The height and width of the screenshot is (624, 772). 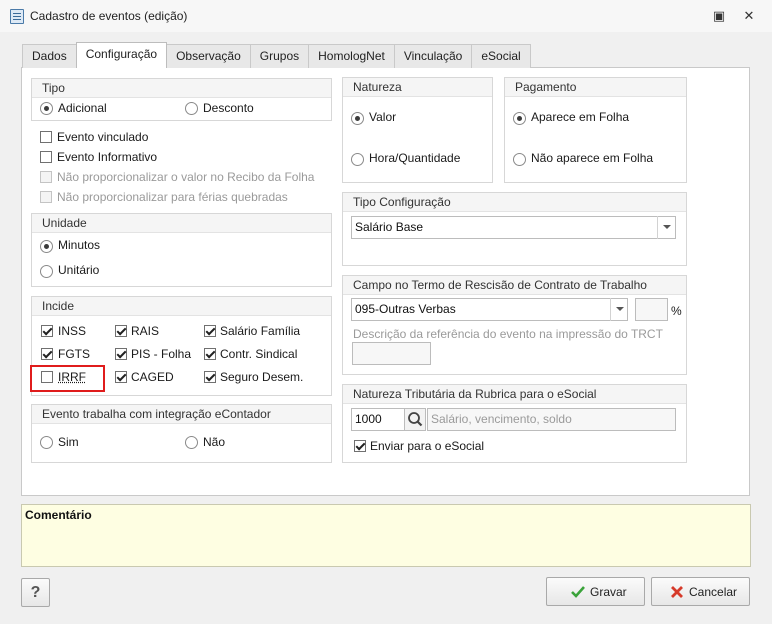 I want to click on evento-vinculado-label: Evento vinculado, so click(x=103, y=137).